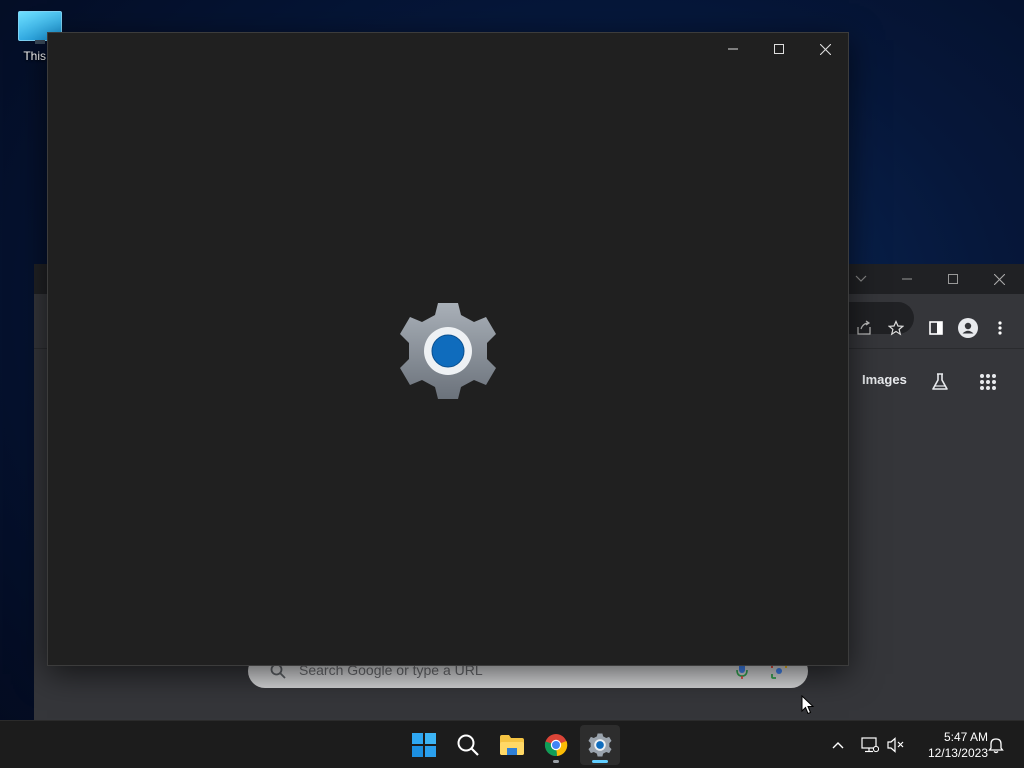 The image size is (1024, 768). I want to click on profile-icon, so click(968, 328).